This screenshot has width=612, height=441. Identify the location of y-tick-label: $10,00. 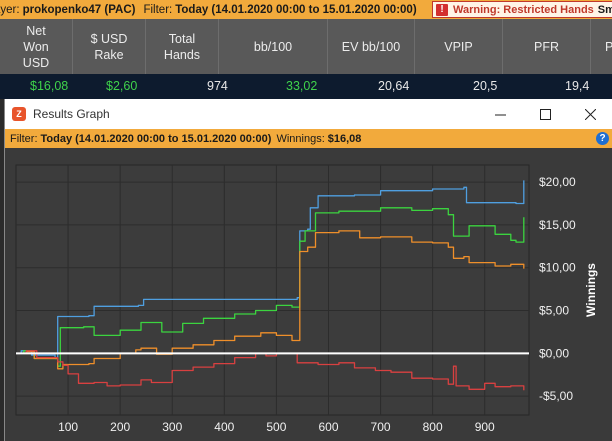
(557, 268).